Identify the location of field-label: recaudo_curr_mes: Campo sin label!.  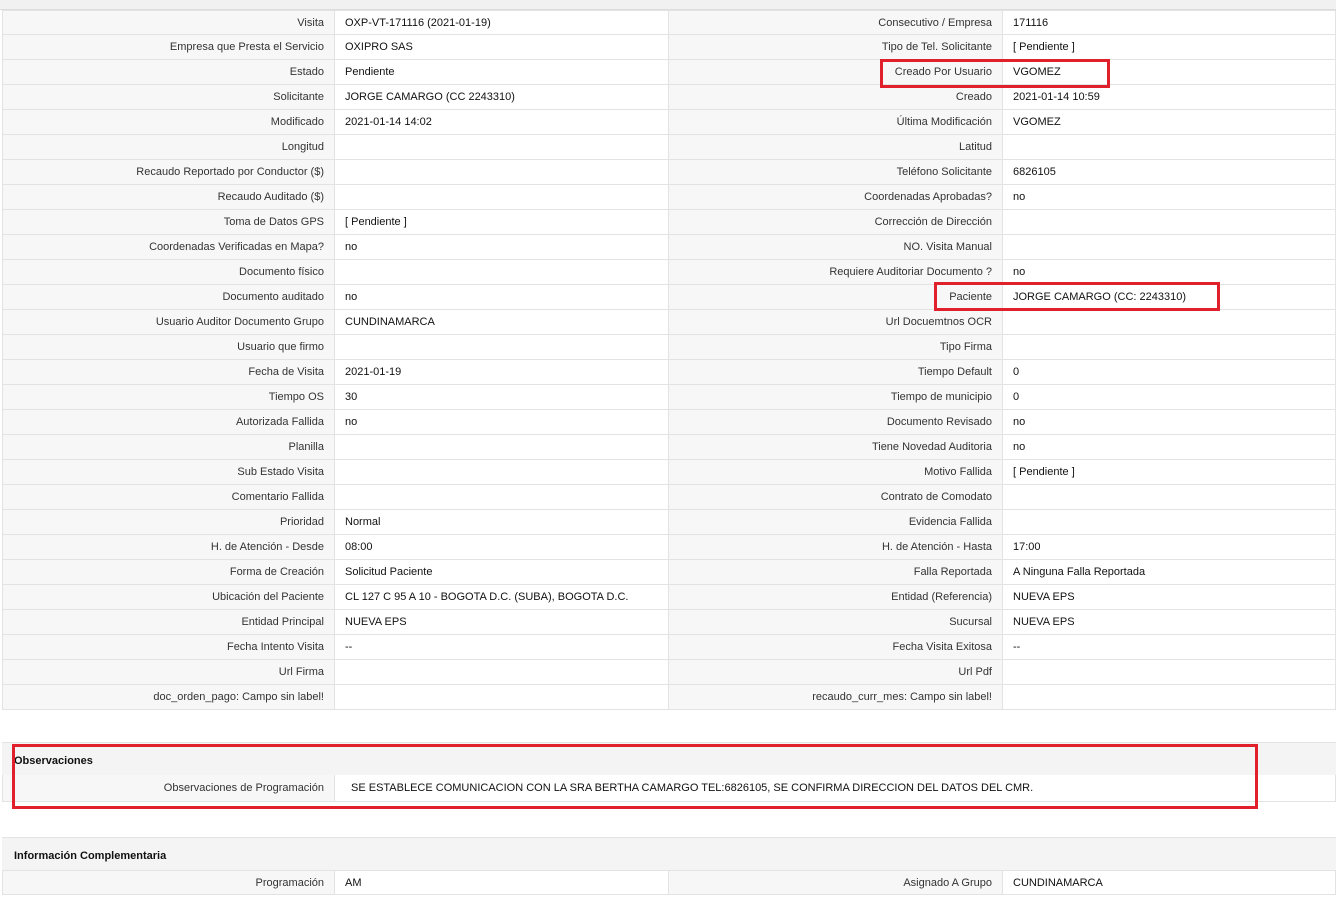
(836, 697).